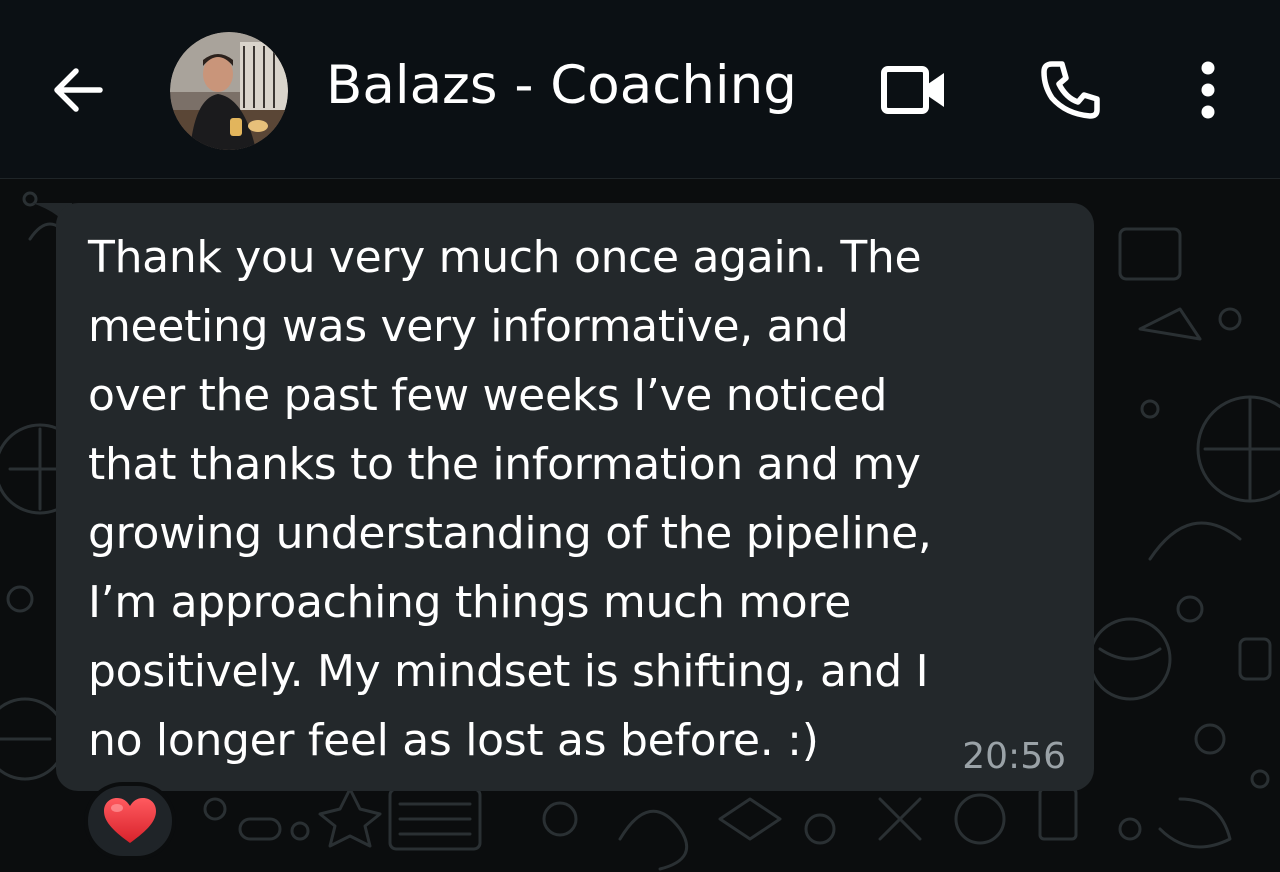 The image size is (1280, 872). I want to click on contact-avatar, so click(229, 91).